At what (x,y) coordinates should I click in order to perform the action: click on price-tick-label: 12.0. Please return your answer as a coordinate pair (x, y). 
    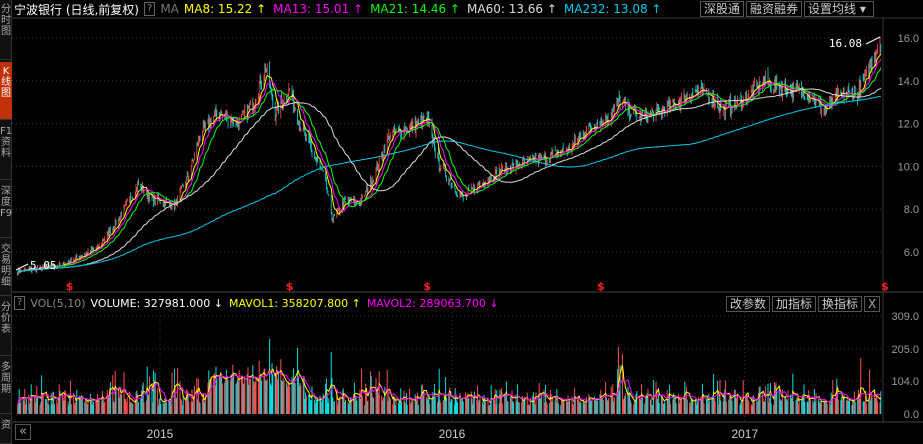
    Looking at the image, I should click on (908, 125).